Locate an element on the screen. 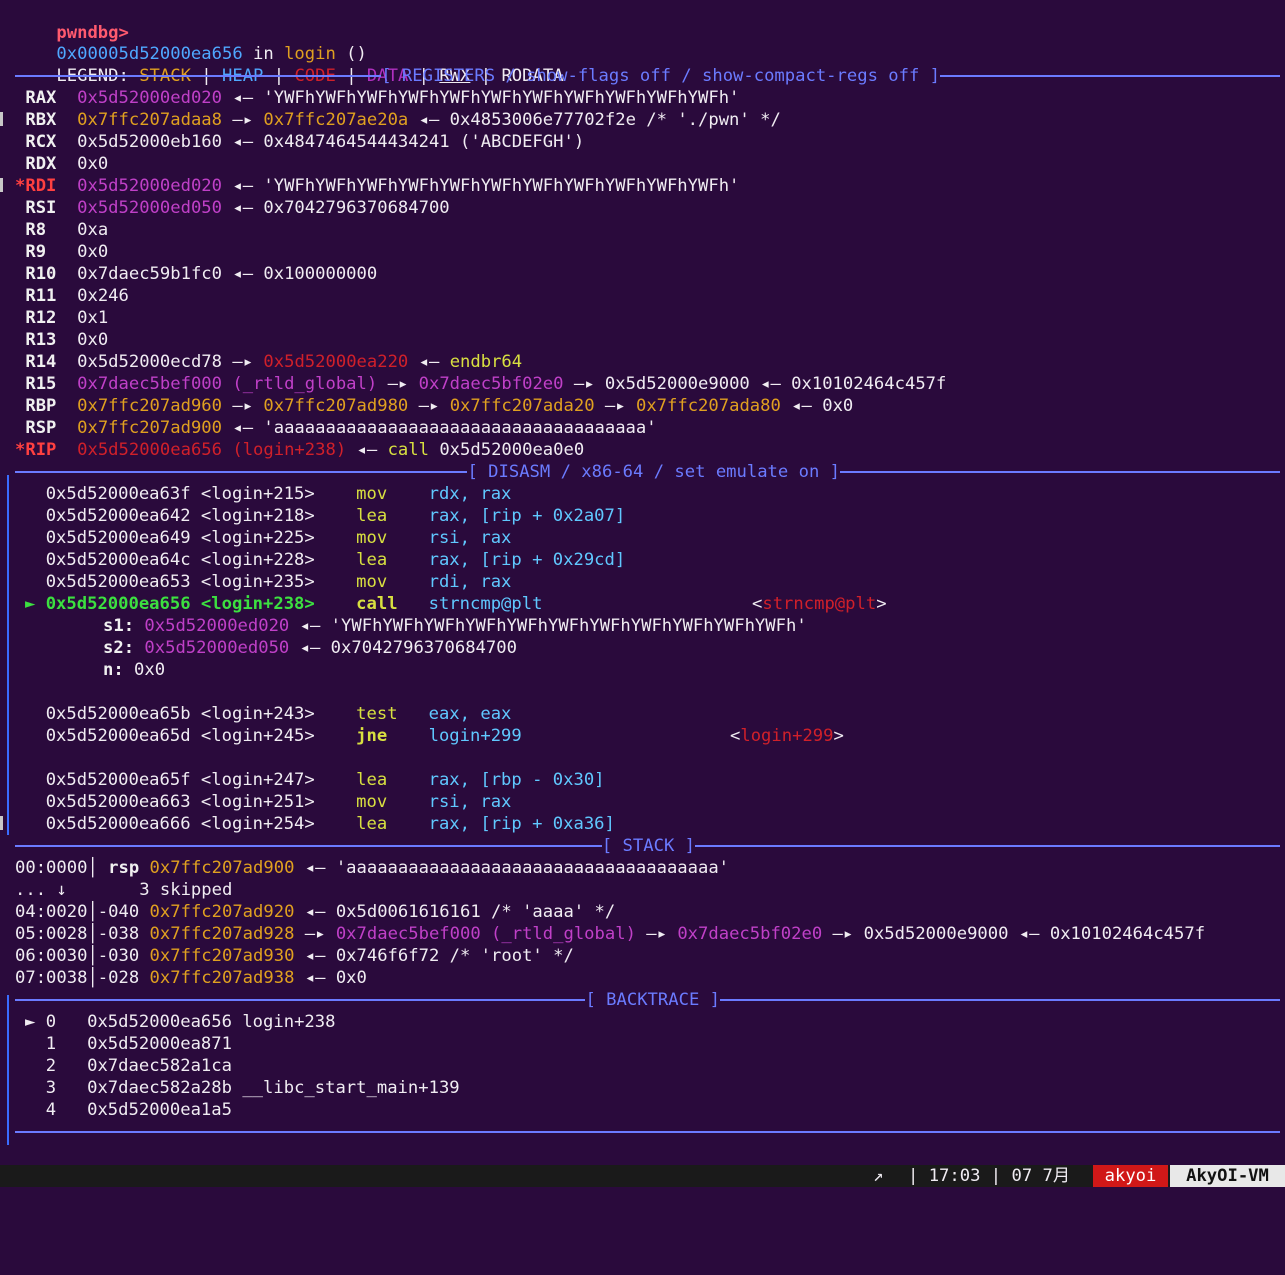 The image size is (1285, 1275). frame-address: 0x7daec582a28b is located at coordinates (159, 1088).